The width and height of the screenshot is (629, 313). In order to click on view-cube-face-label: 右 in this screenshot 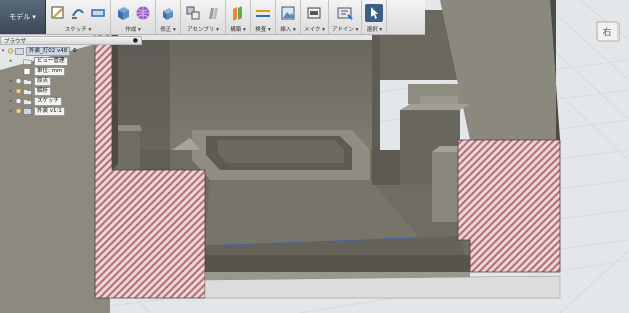, I will do `click(606, 32)`.